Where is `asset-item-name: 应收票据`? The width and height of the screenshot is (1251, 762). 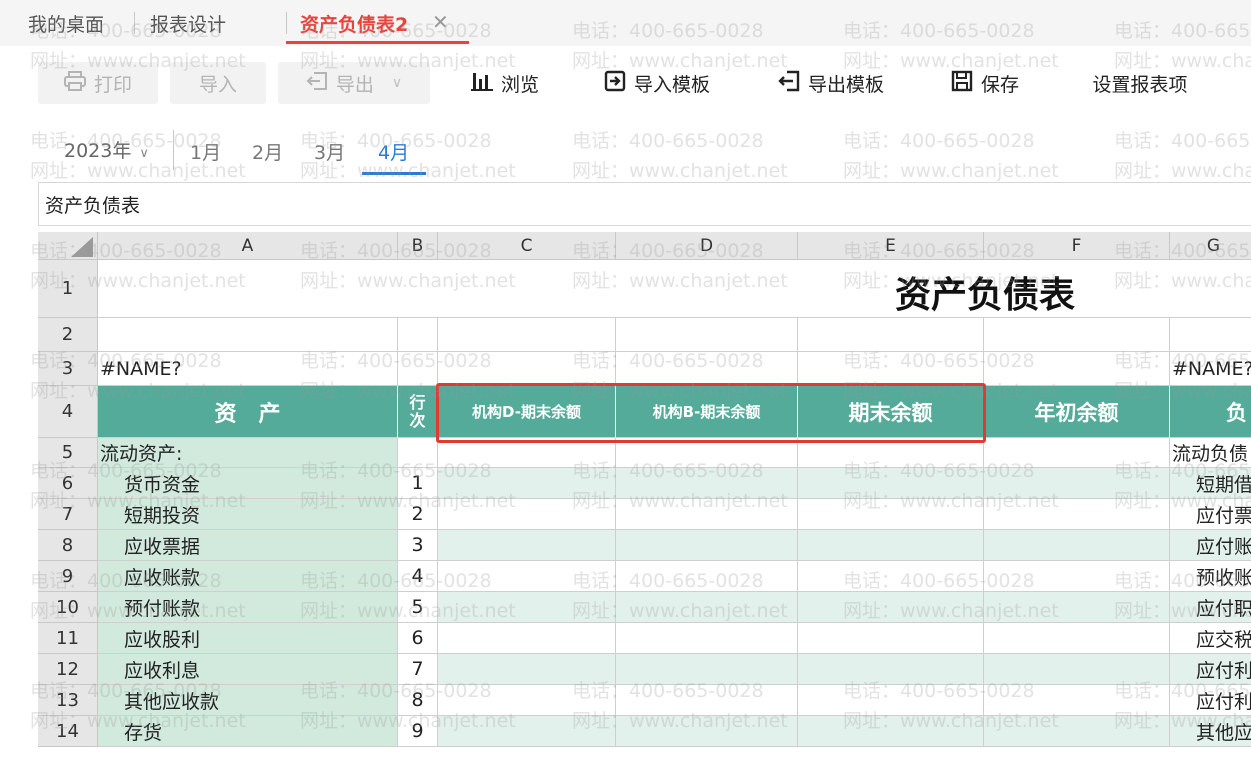 asset-item-name: 应收票据 is located at coordinates (248, 545).